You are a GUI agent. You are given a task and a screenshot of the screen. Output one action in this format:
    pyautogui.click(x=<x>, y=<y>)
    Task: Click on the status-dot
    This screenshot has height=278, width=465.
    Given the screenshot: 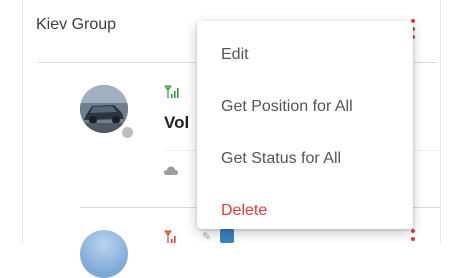 What is the action you would take?
    pyautogui.click(x=127, y=132)
    